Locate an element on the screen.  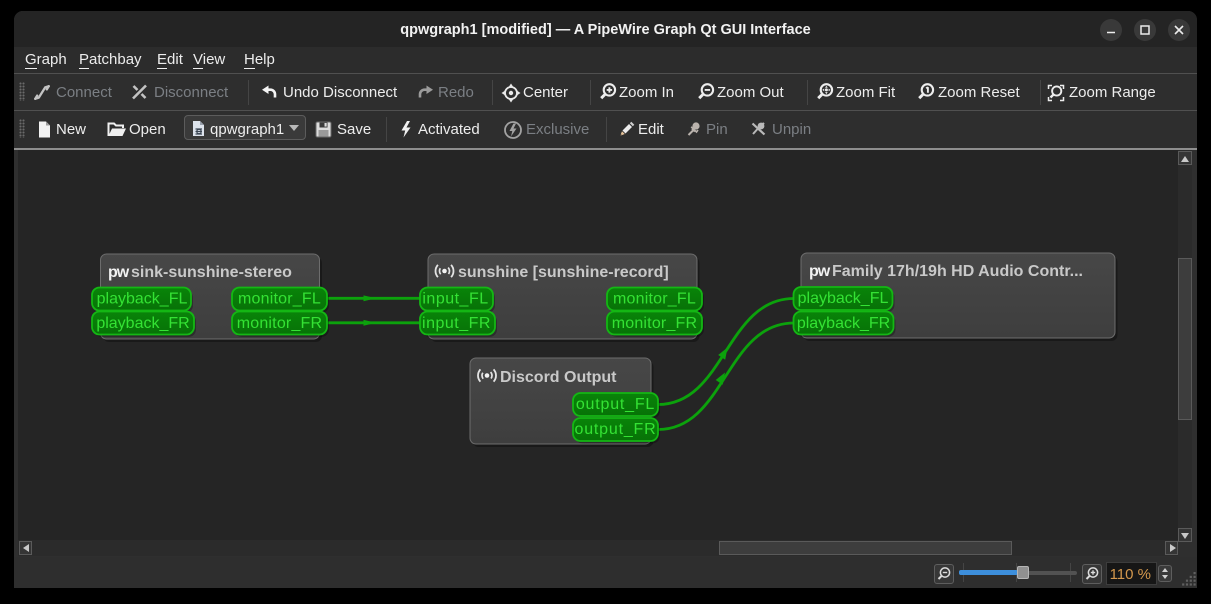
svg-text: output_FL is located at coordinates (615, 404).